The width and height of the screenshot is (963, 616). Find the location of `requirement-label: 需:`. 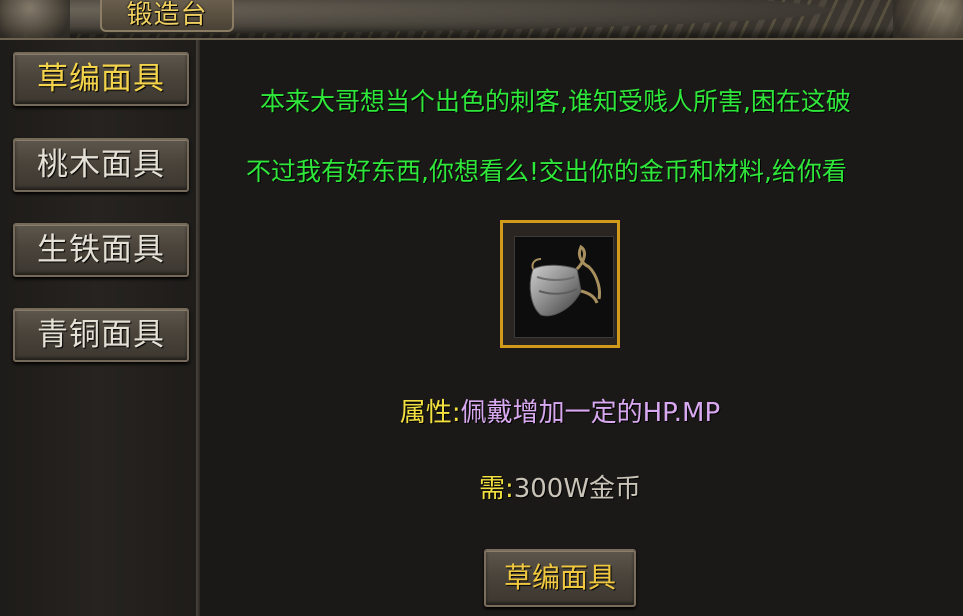

requirement-label: 需: is located at coordinates (496, 489).